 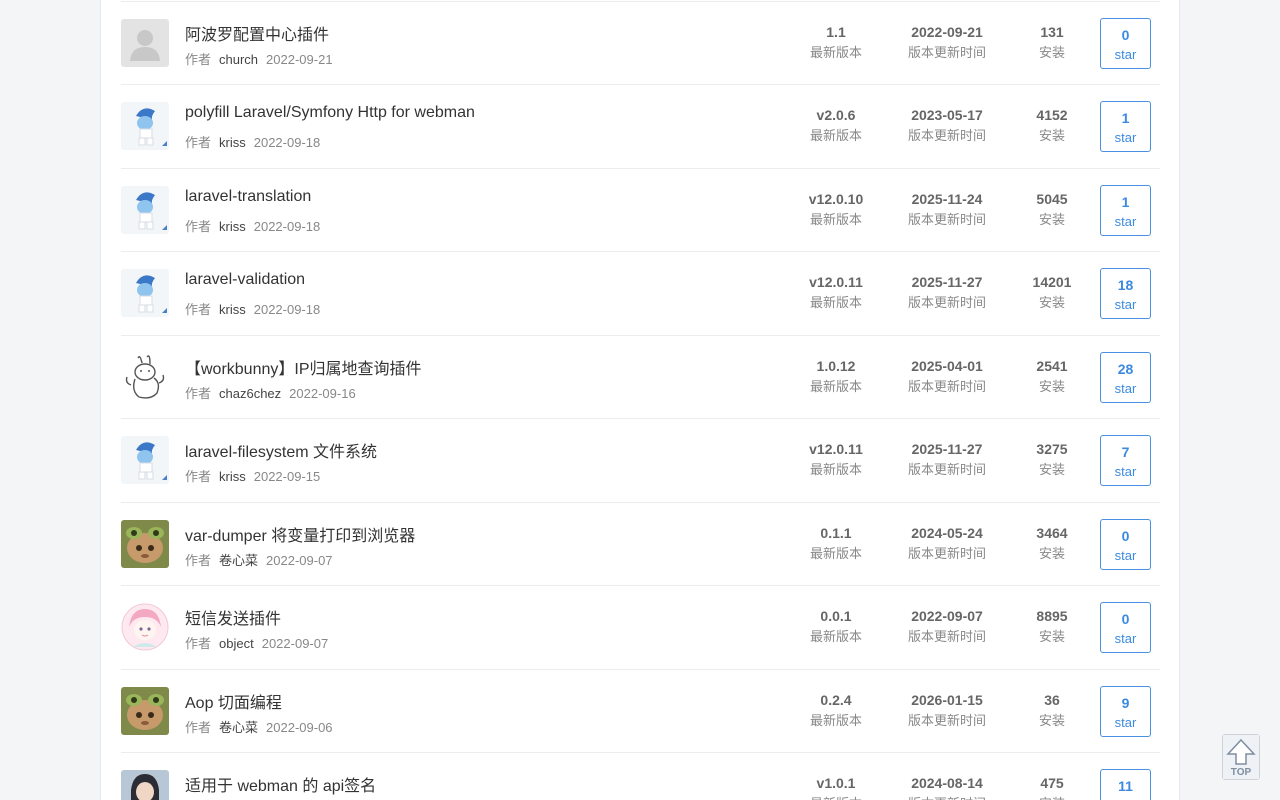 I want to click on plugin-title-link: polyfill Laravel/Symfony Http for webman, so click(x=330, y=113).